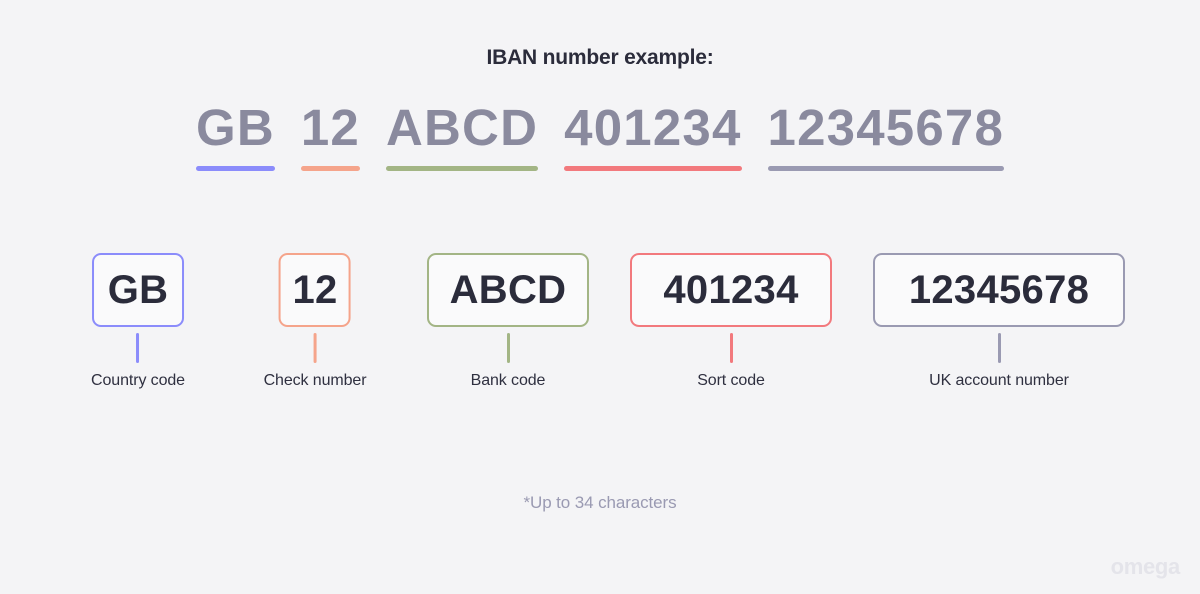  What do you see at coordinates (999, 380) in the screenshot?
I see `breakdown-chip-label: UK account number` at bounding box center [999, 380].